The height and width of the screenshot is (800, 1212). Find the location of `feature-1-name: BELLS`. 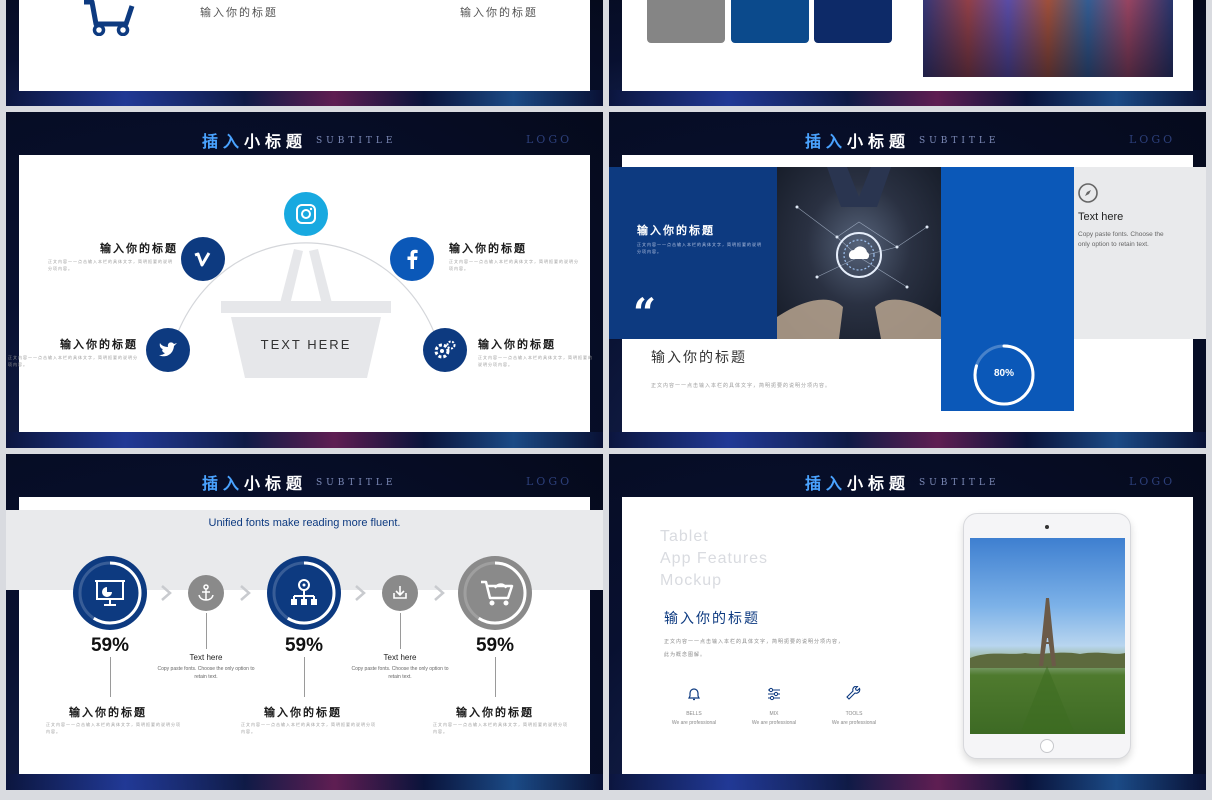

feature-1-name: BELLS is located at coordinates (694, 714).